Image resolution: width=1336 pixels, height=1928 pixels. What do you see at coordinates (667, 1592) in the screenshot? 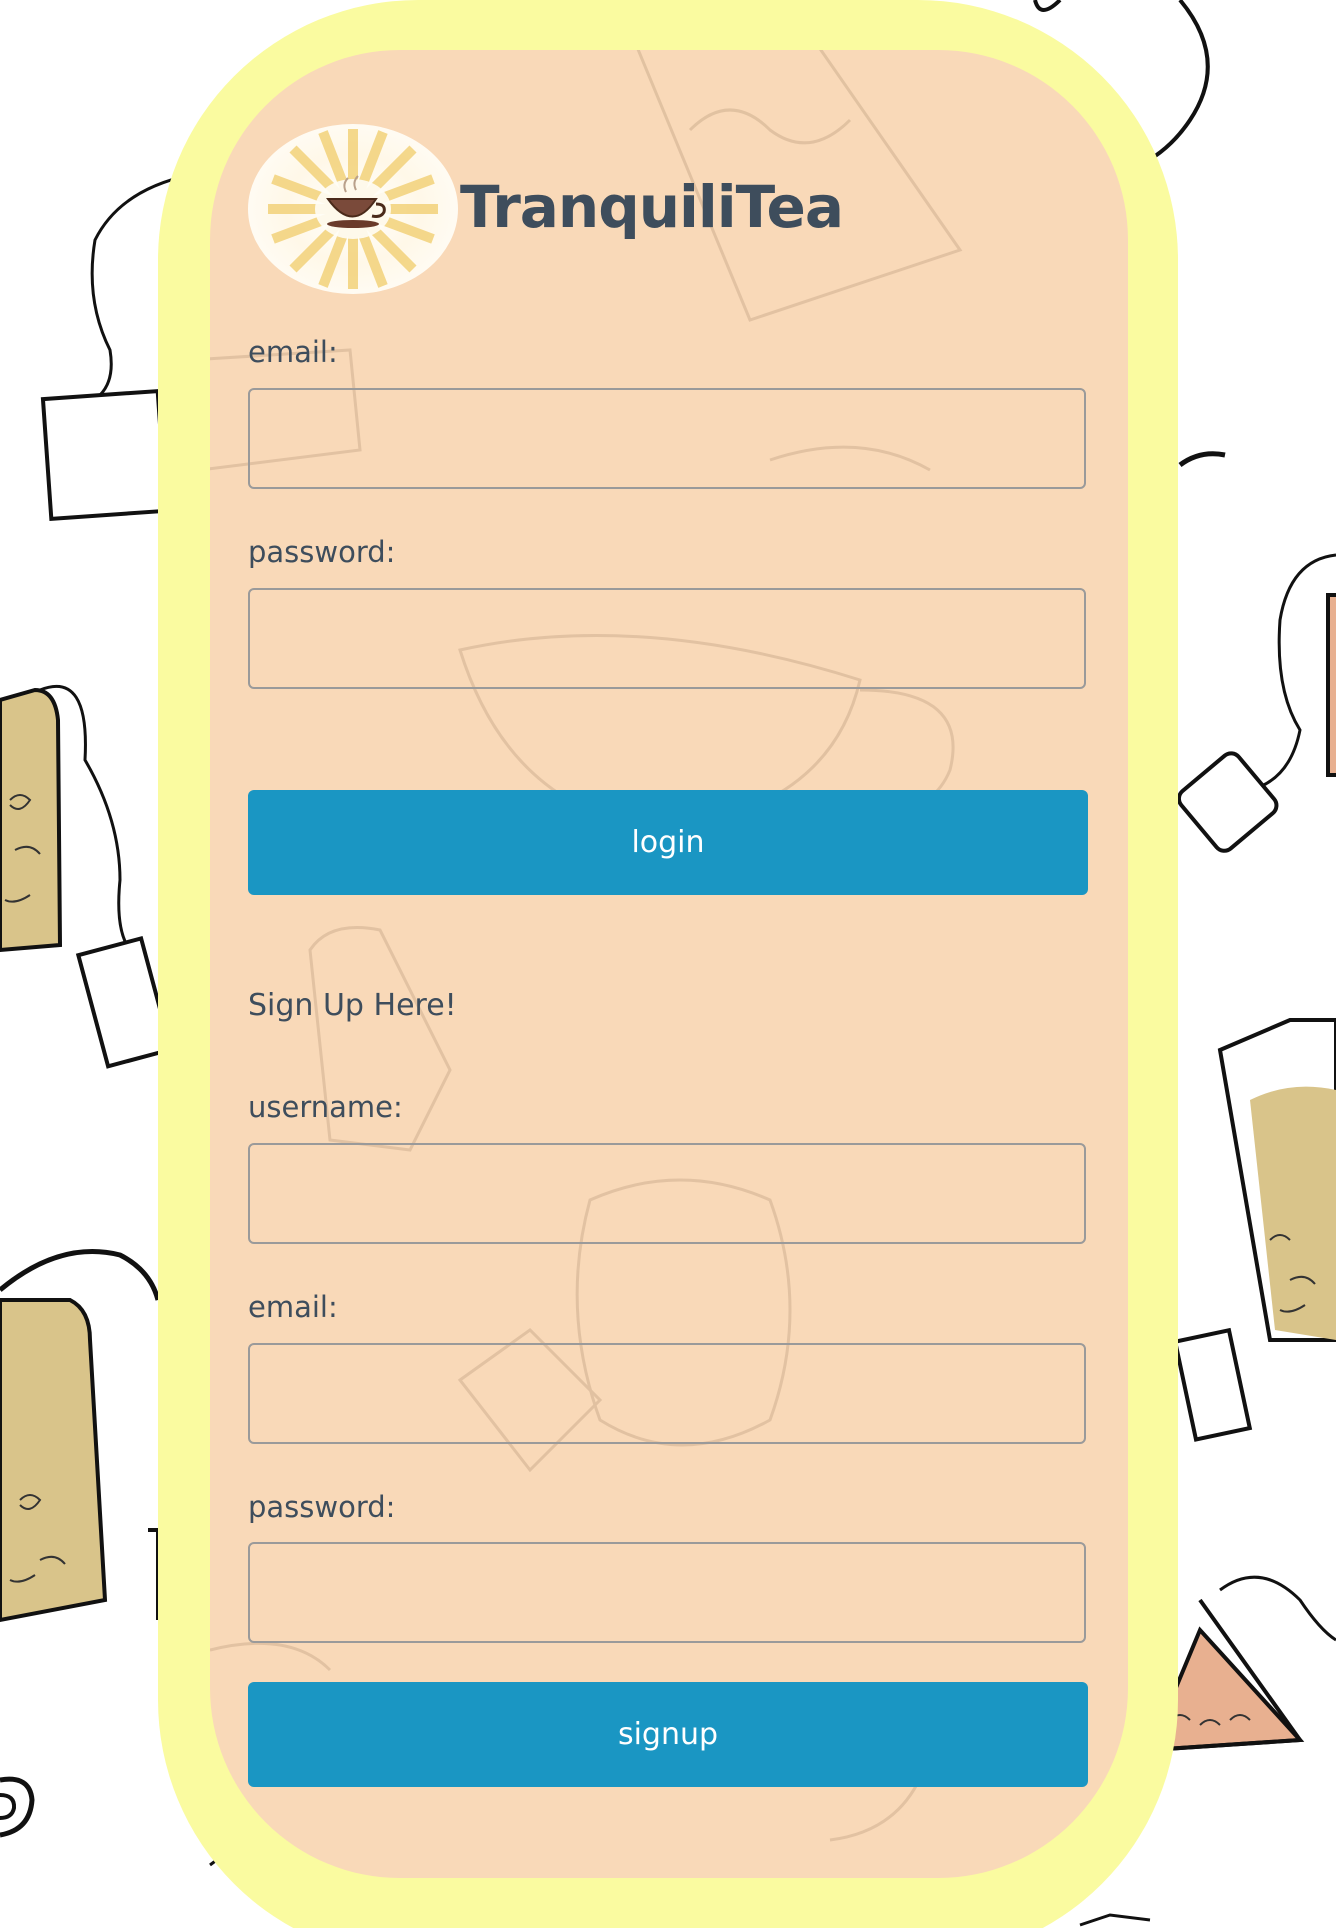
I see `signup-password-input` at bounding box center [667, 1592].